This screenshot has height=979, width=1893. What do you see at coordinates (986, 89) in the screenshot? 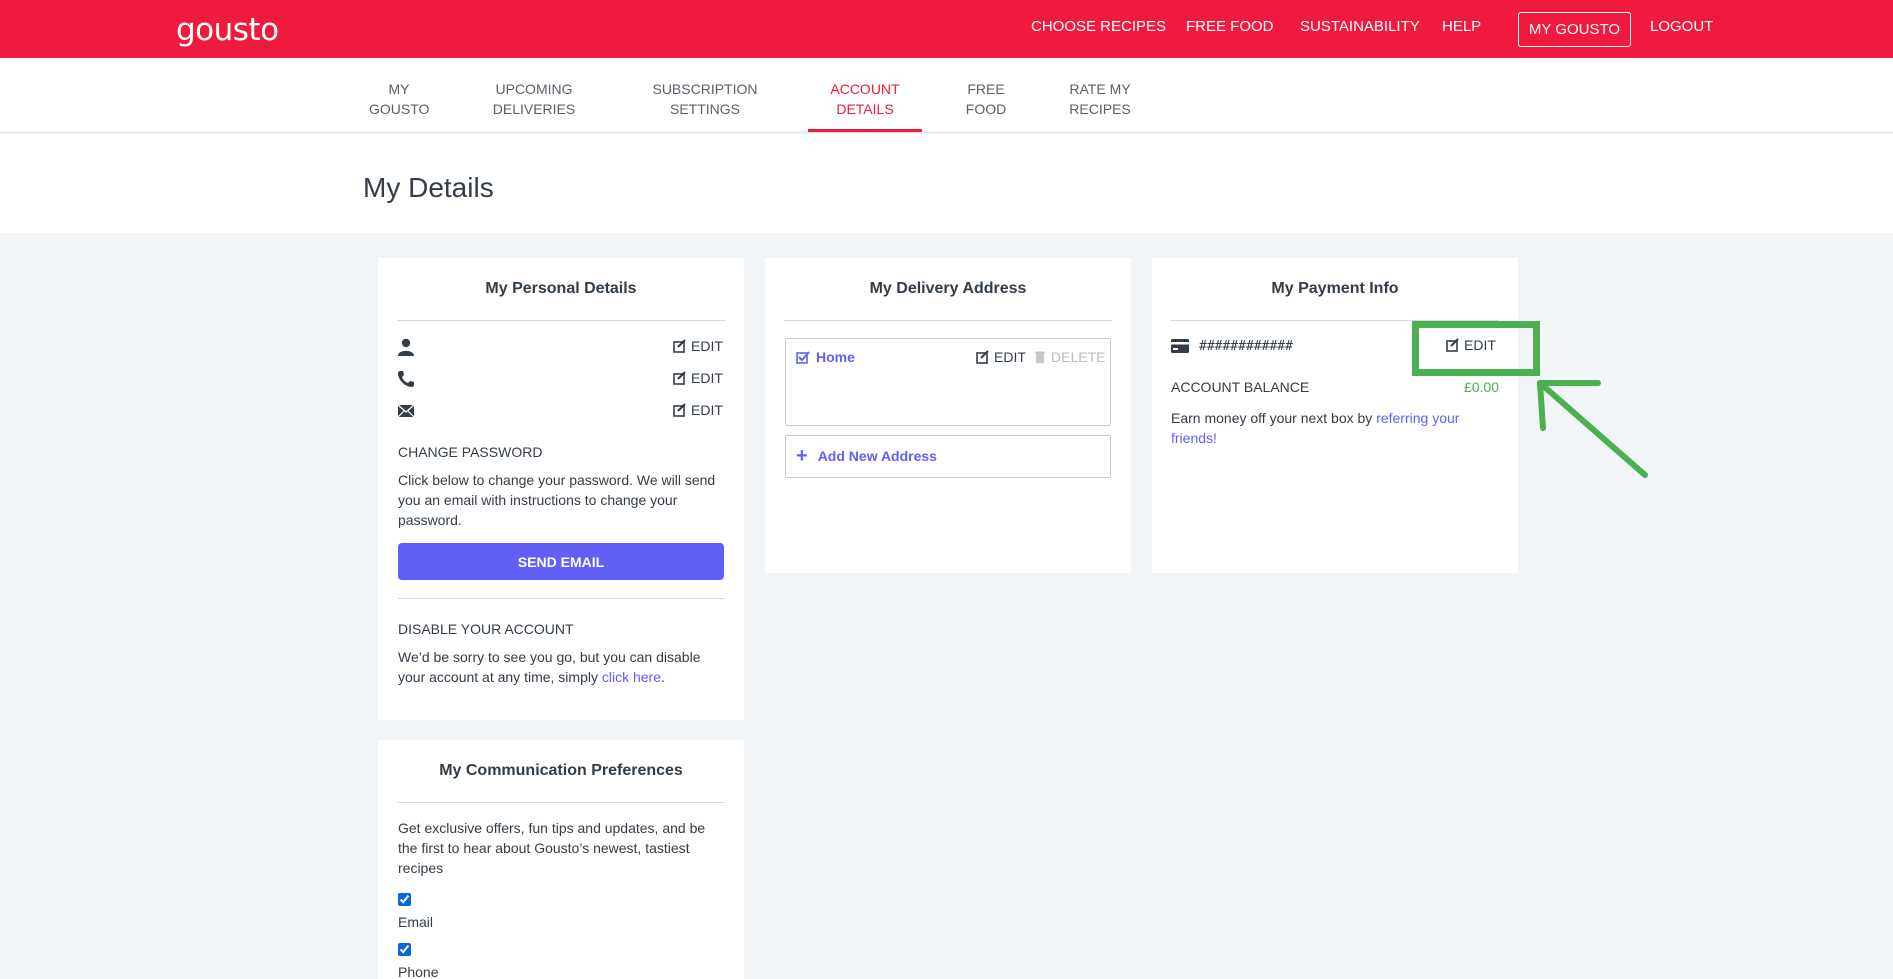
I see `tab-label-line1: FREE` at bounding box center [986, 89].